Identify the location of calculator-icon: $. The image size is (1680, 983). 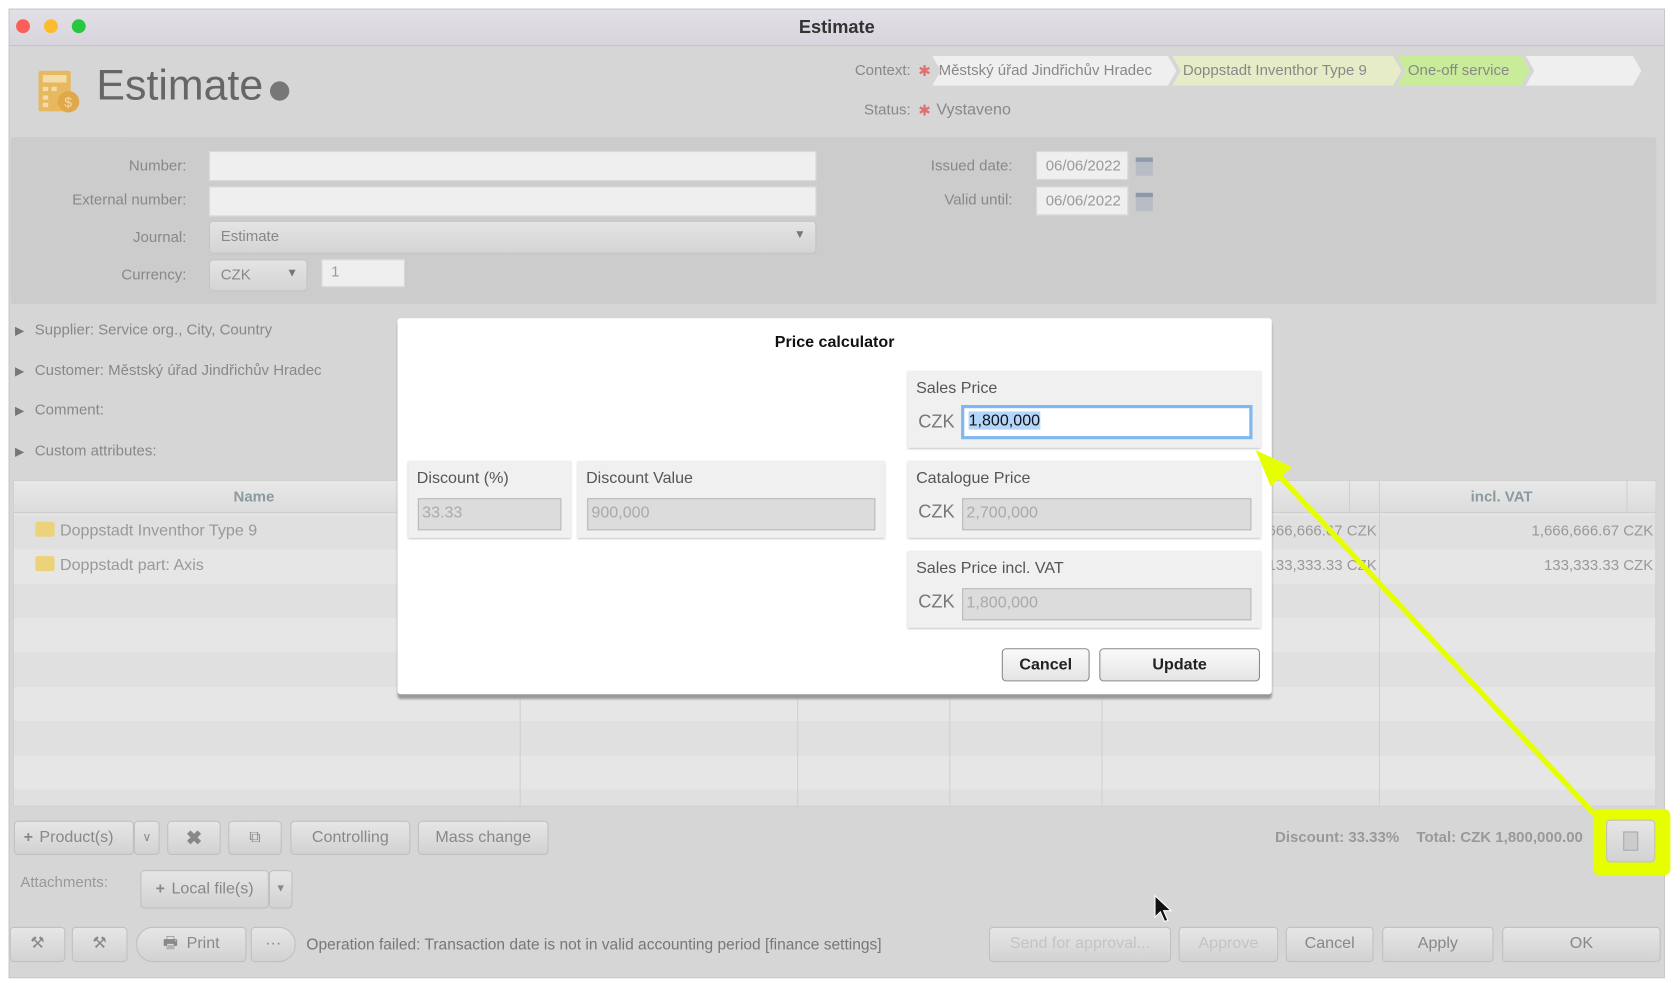
(59, 91).